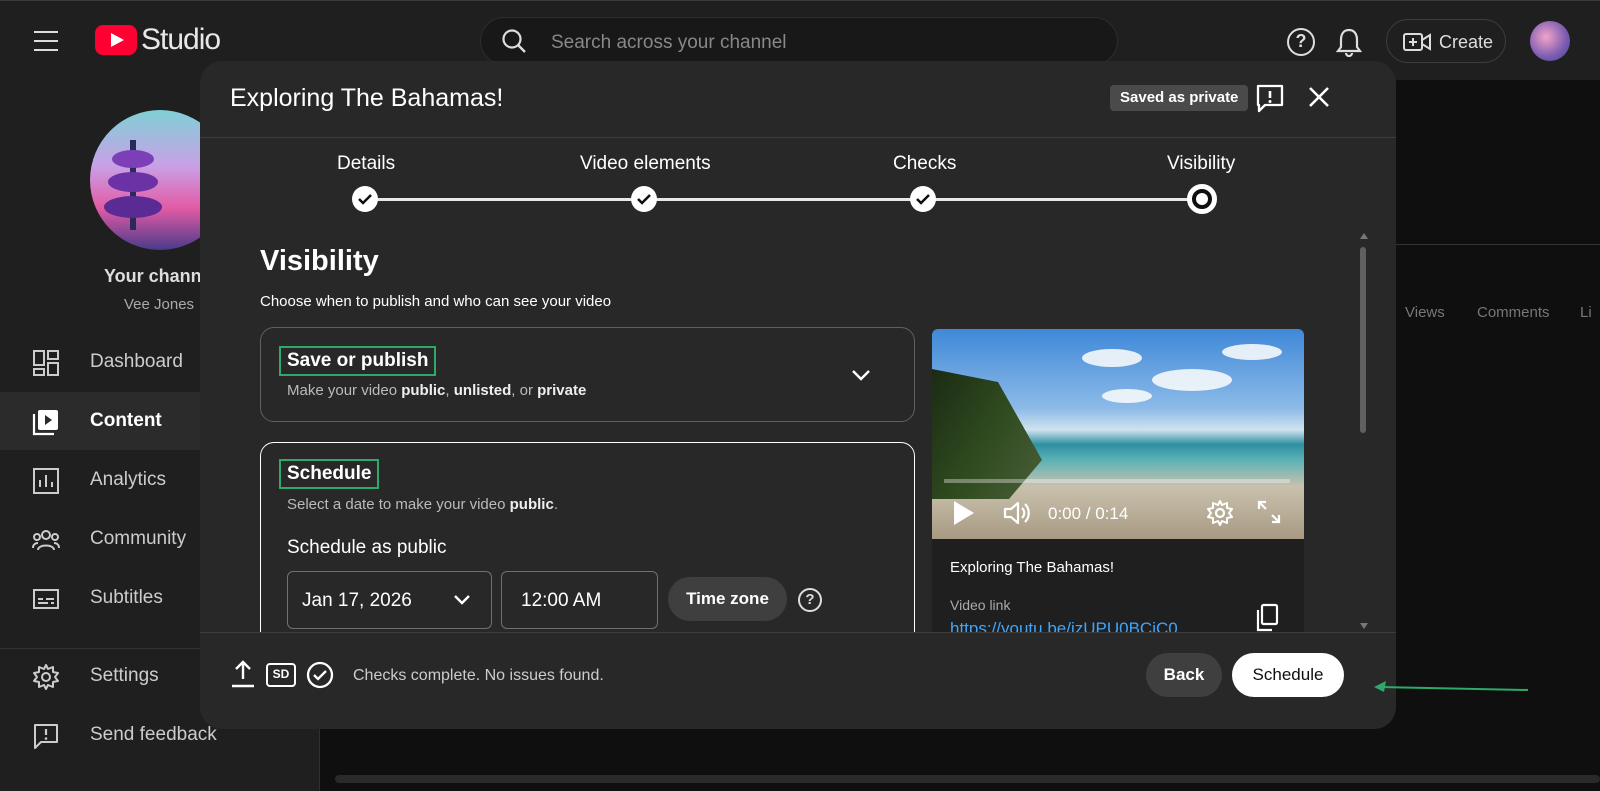 The width and height of the screenshot is (1600, 791). Describe the element at coordinates (1017, 513) in the screenshot. I see `volume-icon` at that location.